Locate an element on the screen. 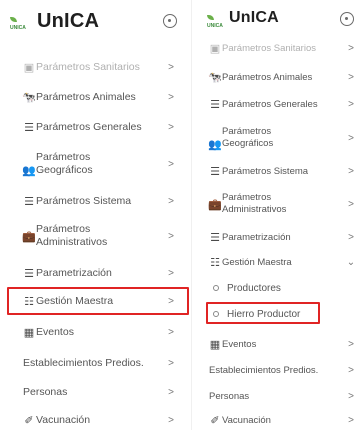 The height and width of the screenshot is (430, 358). chevron-down-icon: ⌄ is located at coordinates (351, 262).